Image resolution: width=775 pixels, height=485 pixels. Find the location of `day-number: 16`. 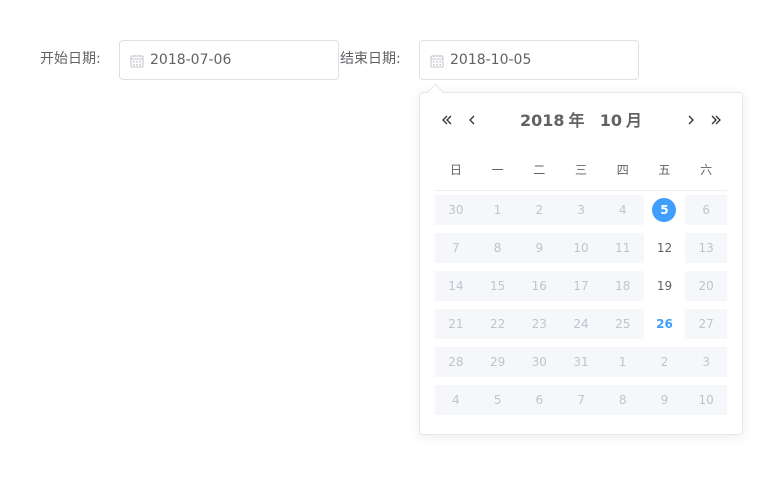

day-number: 16 is located at coordinates (539, 286).